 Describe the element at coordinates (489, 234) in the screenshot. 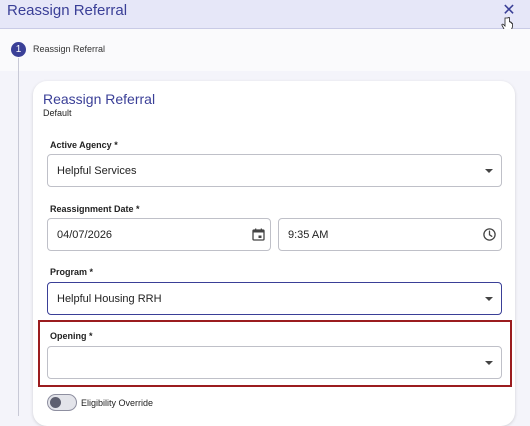

I see `clock-icon` at that location.